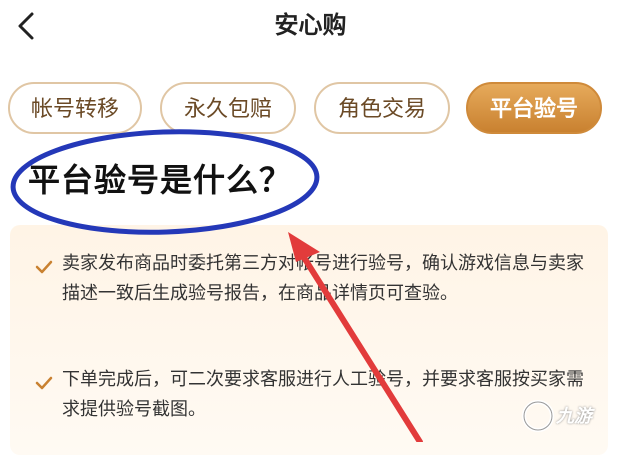 This screenshot has height=455, width=621. I want to click on list-item-text: 下单完成后，可二次要求客服进行人工验号，并要求客服按买家需求提供验号截图。, so click(323, 394).